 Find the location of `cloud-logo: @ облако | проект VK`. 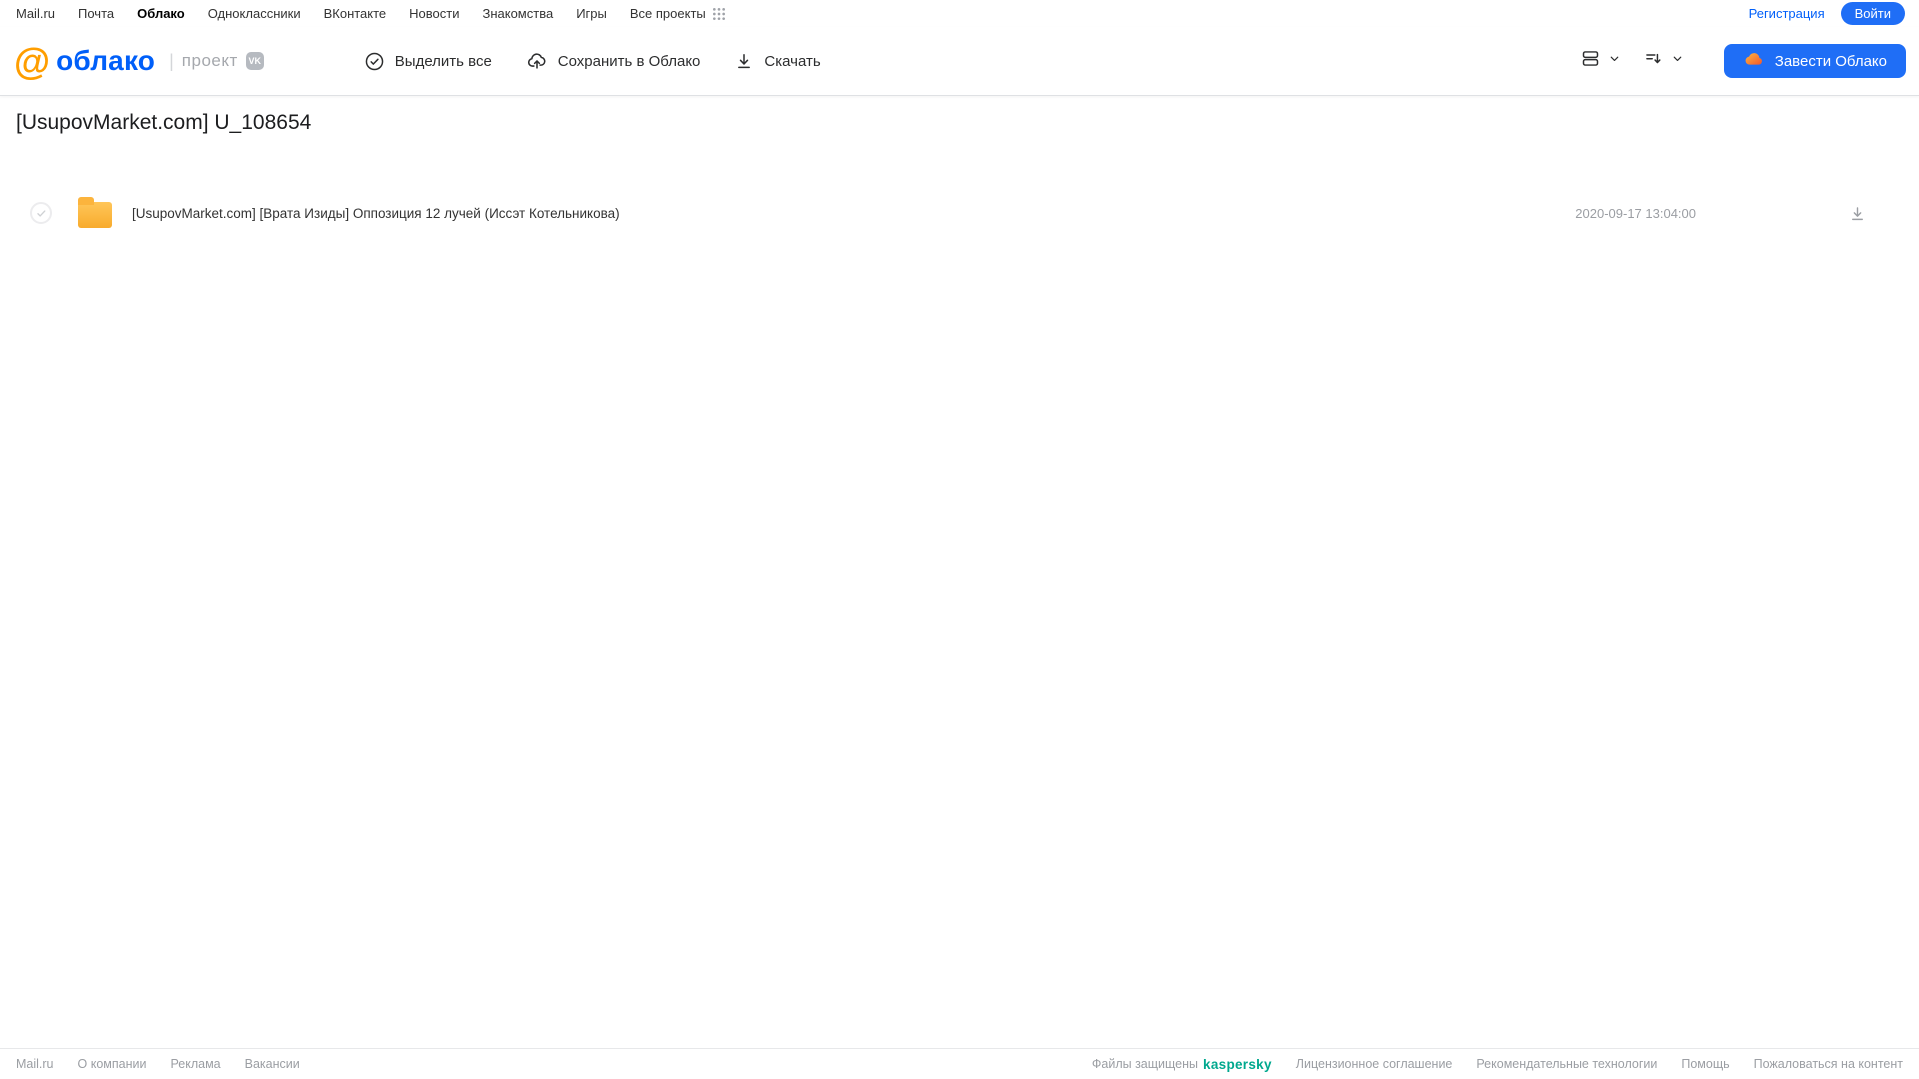

cloud-logo: @ облако | проект VK is located at coordinates (139, 61).